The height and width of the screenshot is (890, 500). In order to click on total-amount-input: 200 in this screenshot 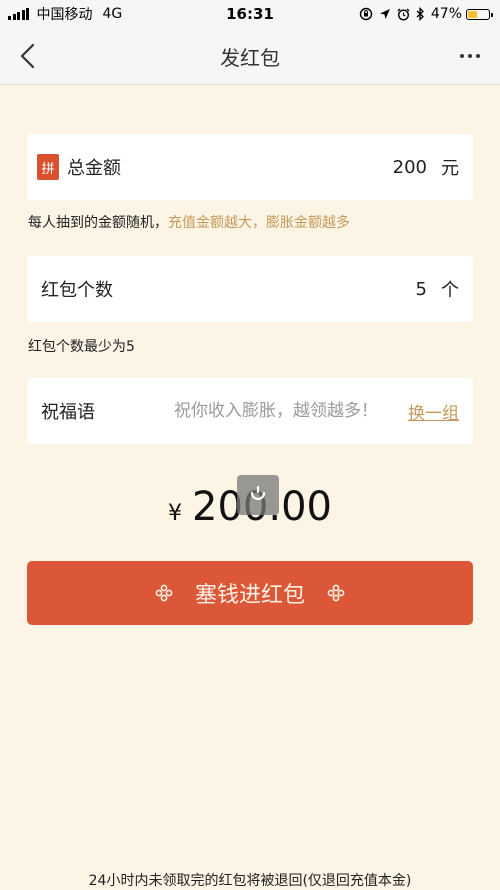, I will do `click(410, 167)`.